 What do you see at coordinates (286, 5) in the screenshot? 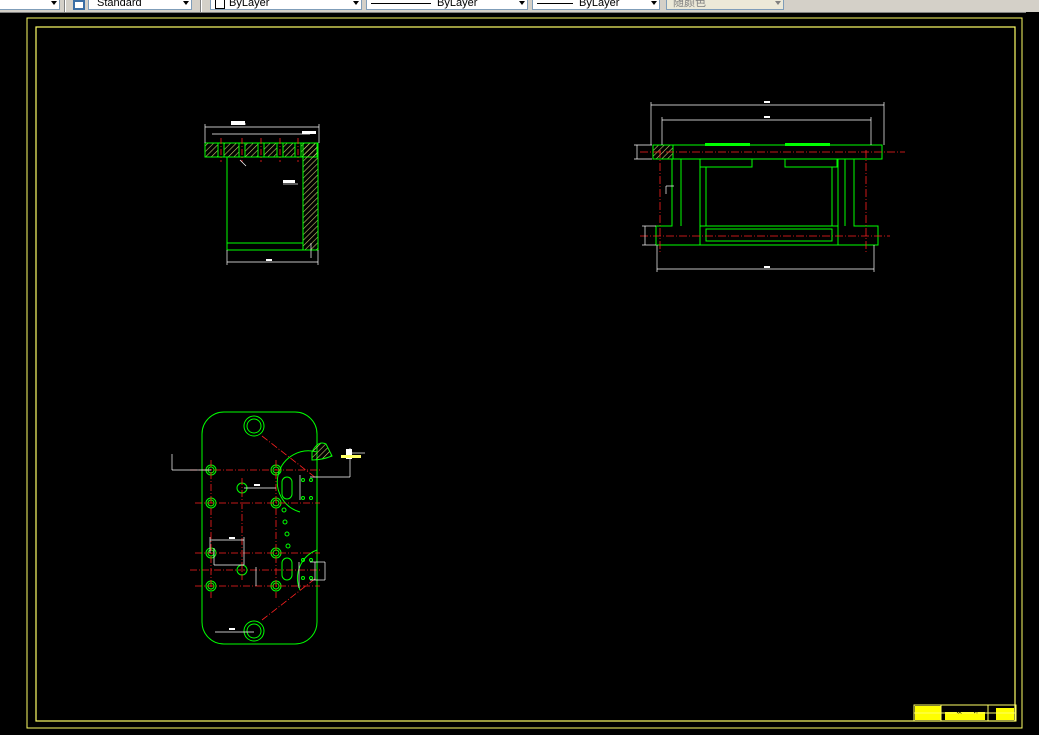
I see `color-combo: ByLayer` at bounding box center [286, 5].